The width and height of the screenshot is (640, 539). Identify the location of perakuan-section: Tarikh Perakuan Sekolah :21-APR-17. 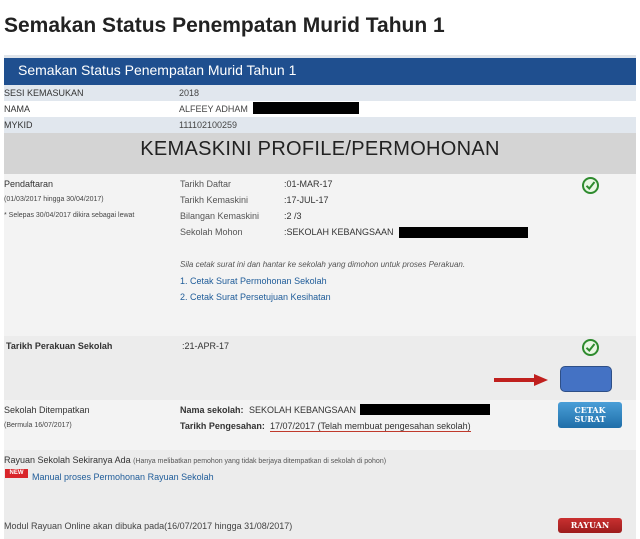
(320, 368).